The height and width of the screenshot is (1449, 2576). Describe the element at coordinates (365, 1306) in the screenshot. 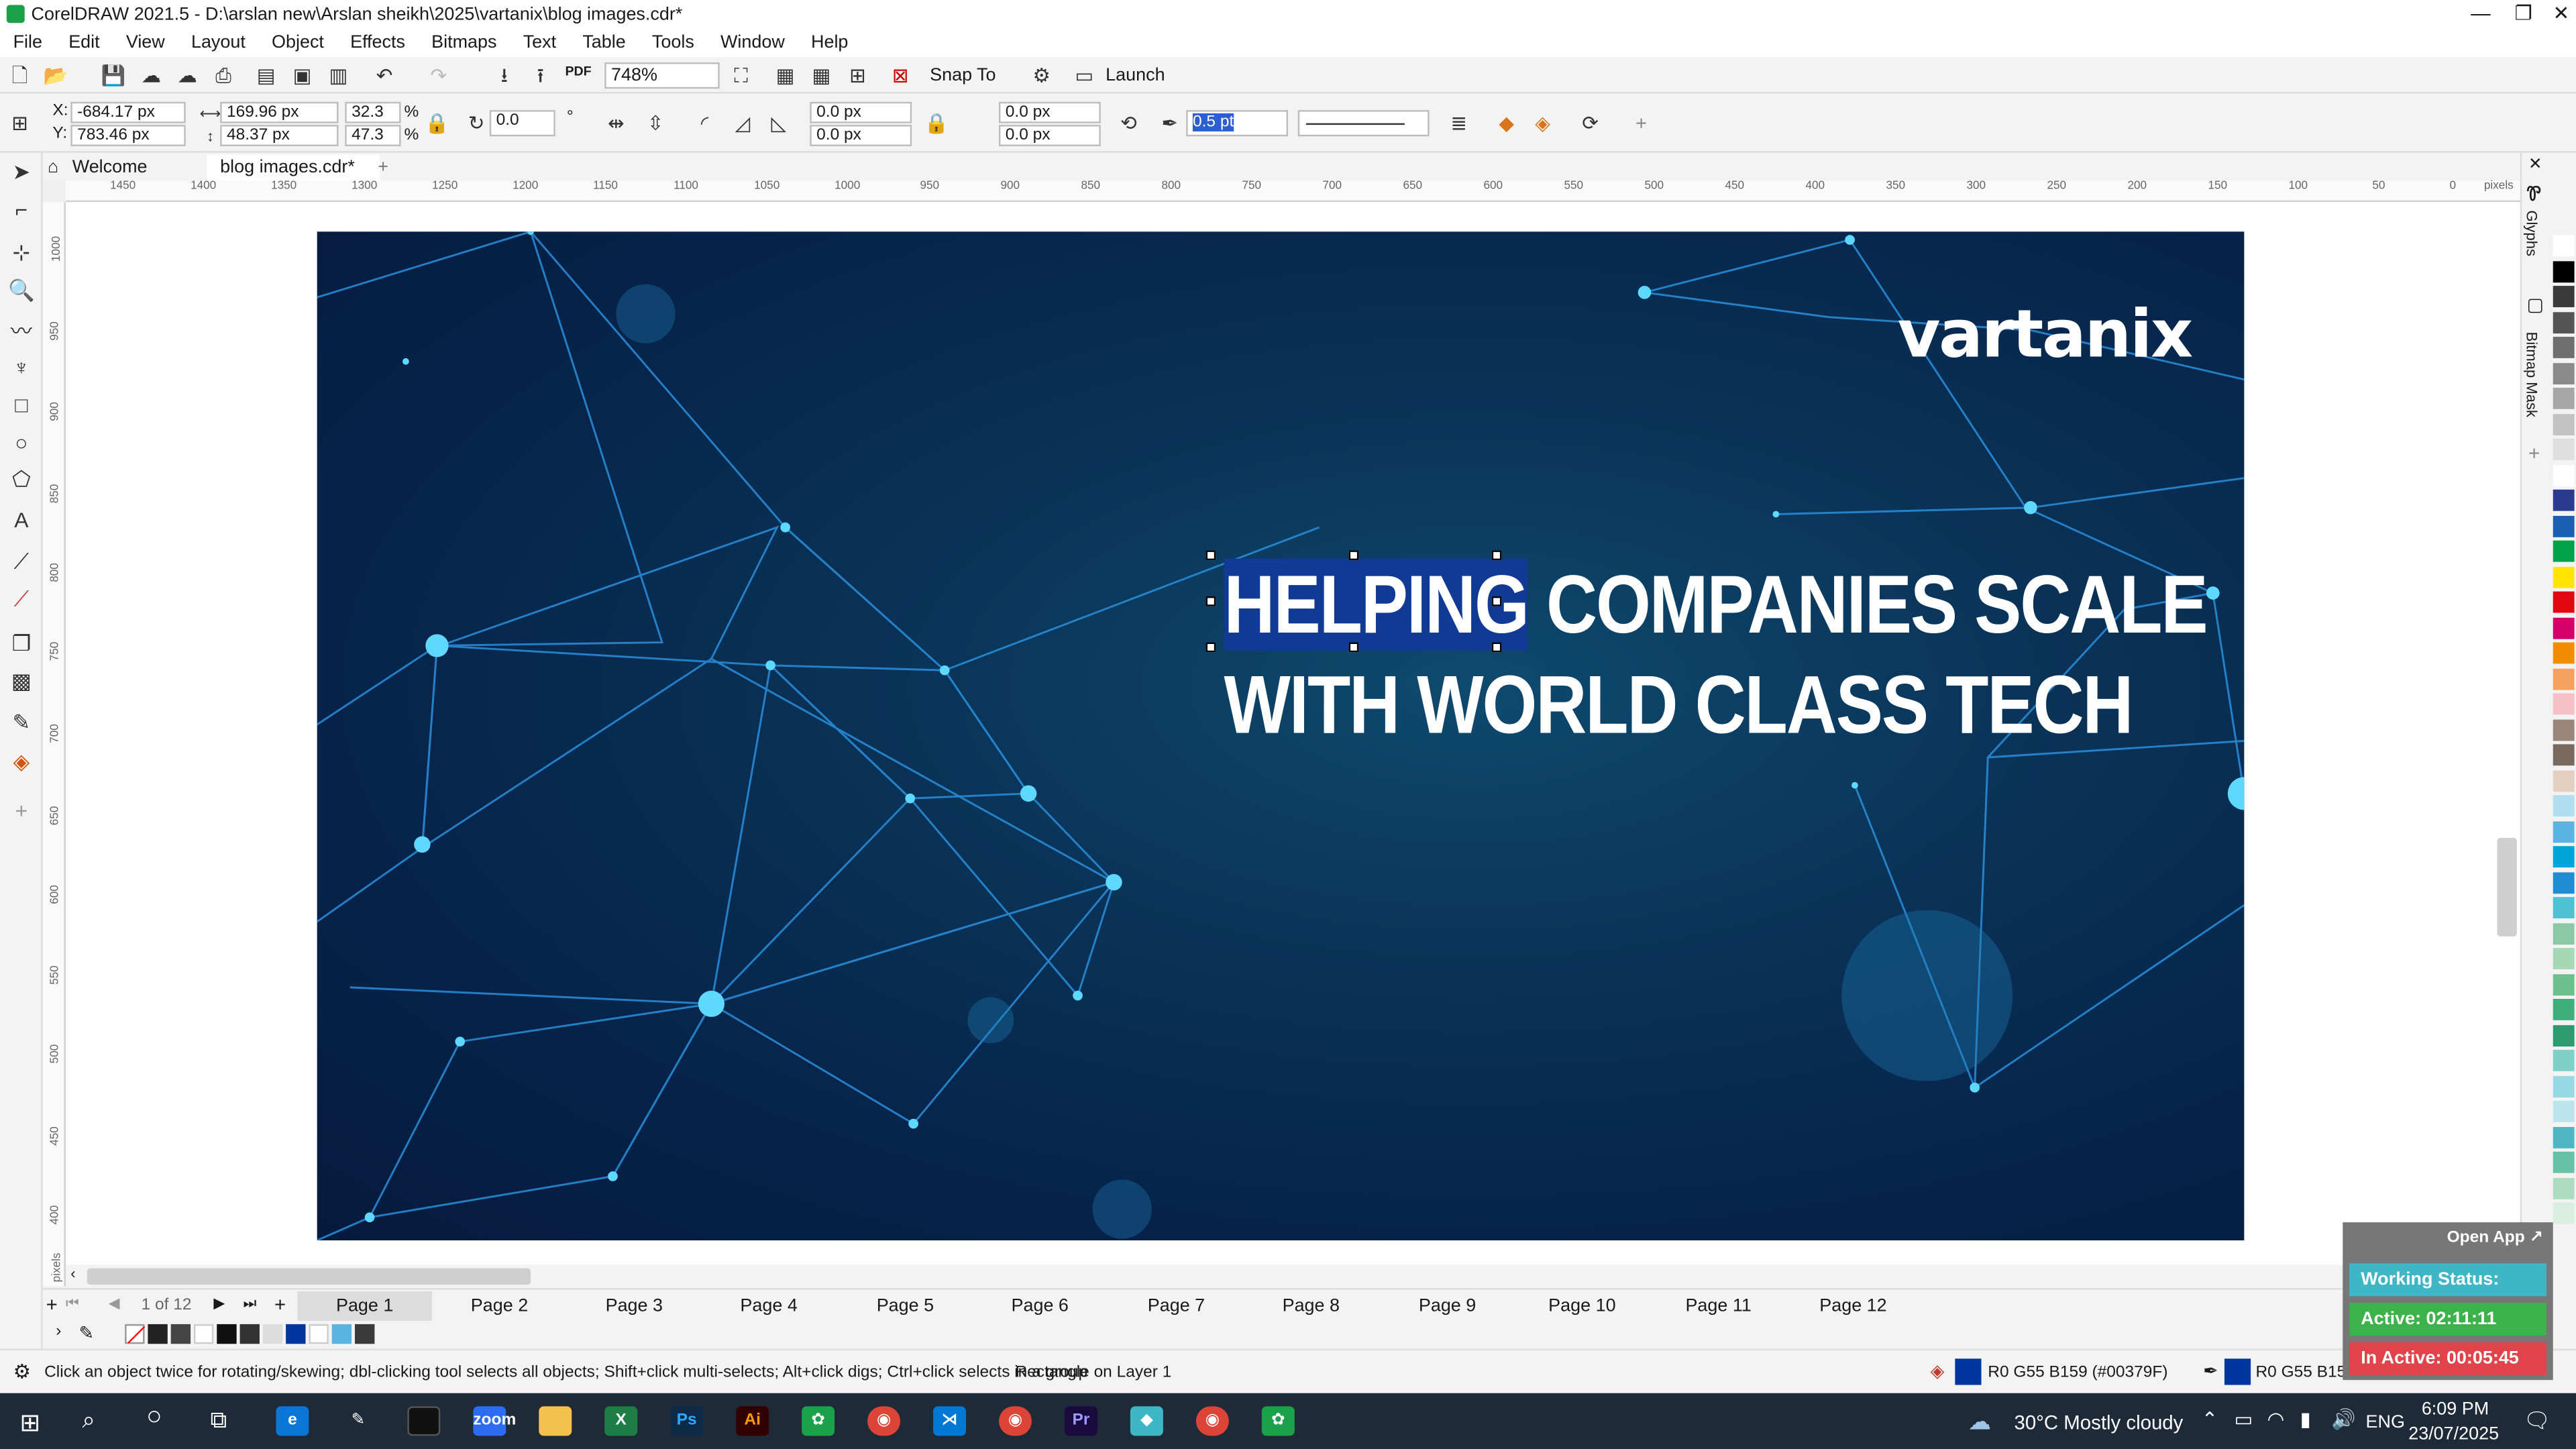

I see `page-tab-1: Page 1` at that location.